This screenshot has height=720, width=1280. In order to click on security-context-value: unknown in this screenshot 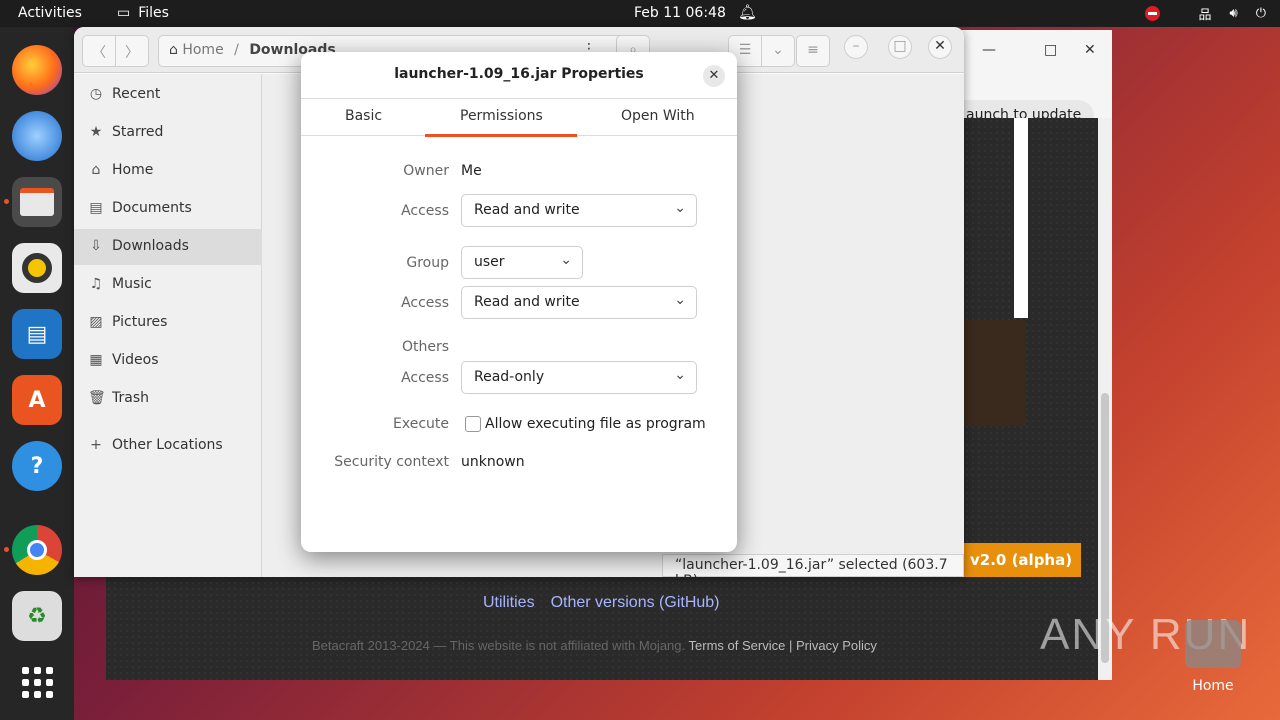, I will do `click(493, 462)`.